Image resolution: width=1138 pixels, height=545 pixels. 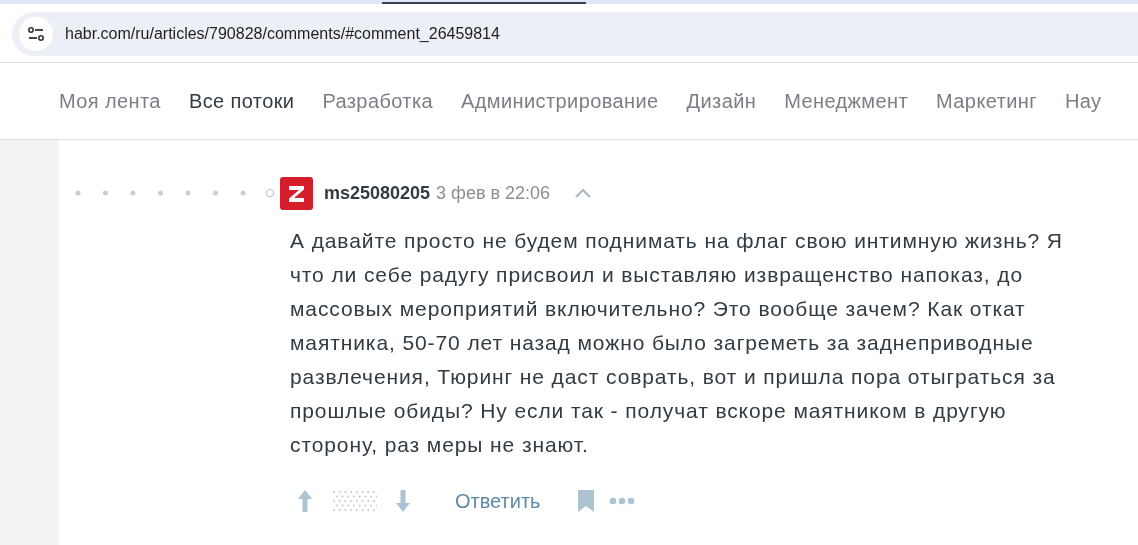 What do you see at coordinates (378, 101) in the screenshot?
I see `nav-link: Разработка` at bounding box center [378, 101].